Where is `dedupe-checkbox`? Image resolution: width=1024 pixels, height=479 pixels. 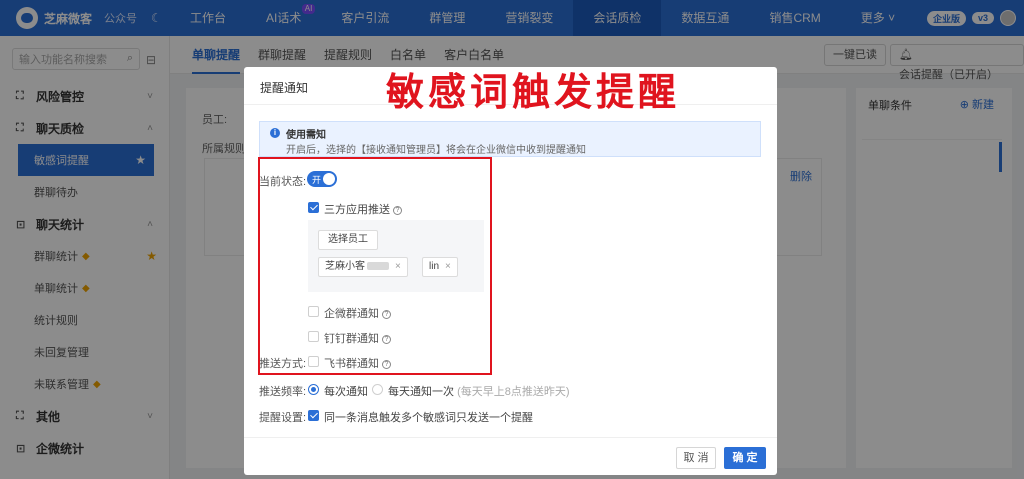 dedupe-checkbox is located at coordinates (313, 415).